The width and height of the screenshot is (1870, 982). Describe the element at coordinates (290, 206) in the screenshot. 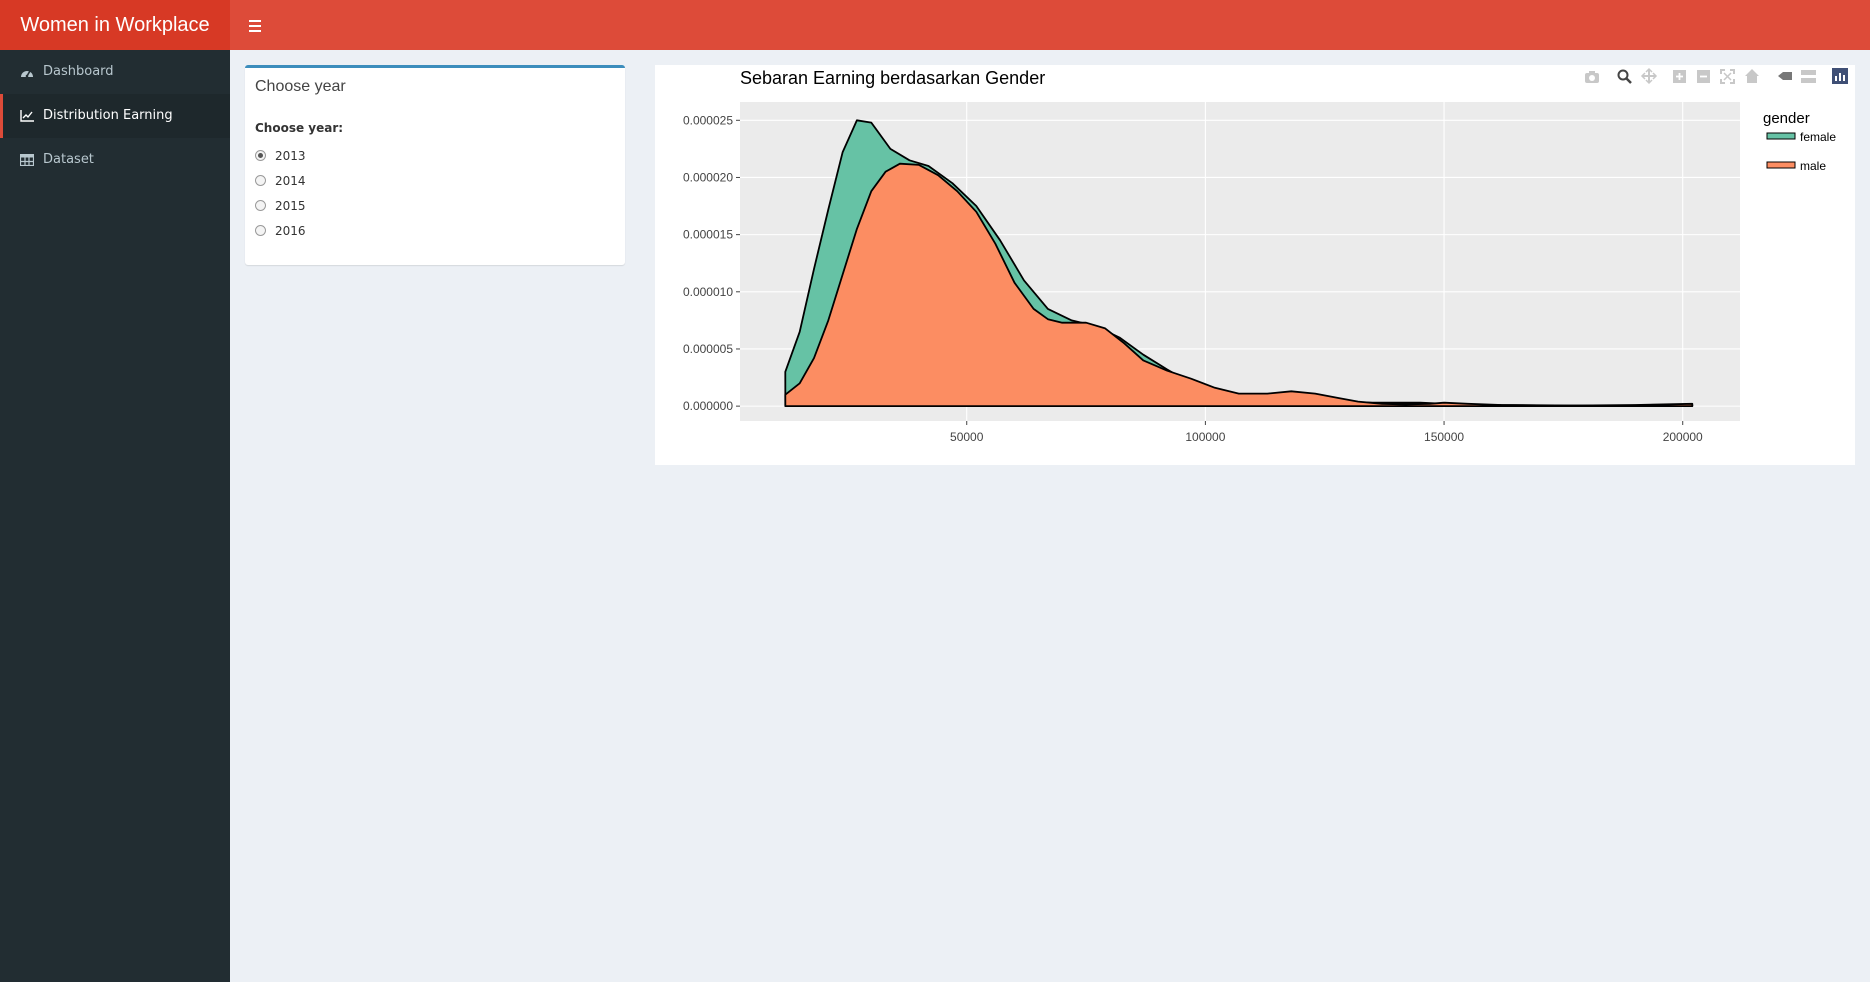

I see `year-option-label: 2015` at that location.